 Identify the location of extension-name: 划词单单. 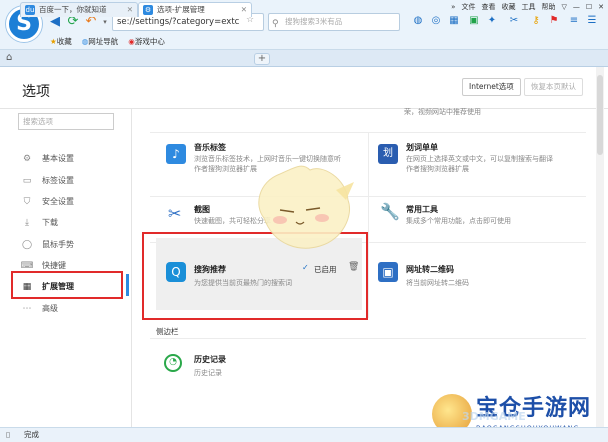
(422, 147).